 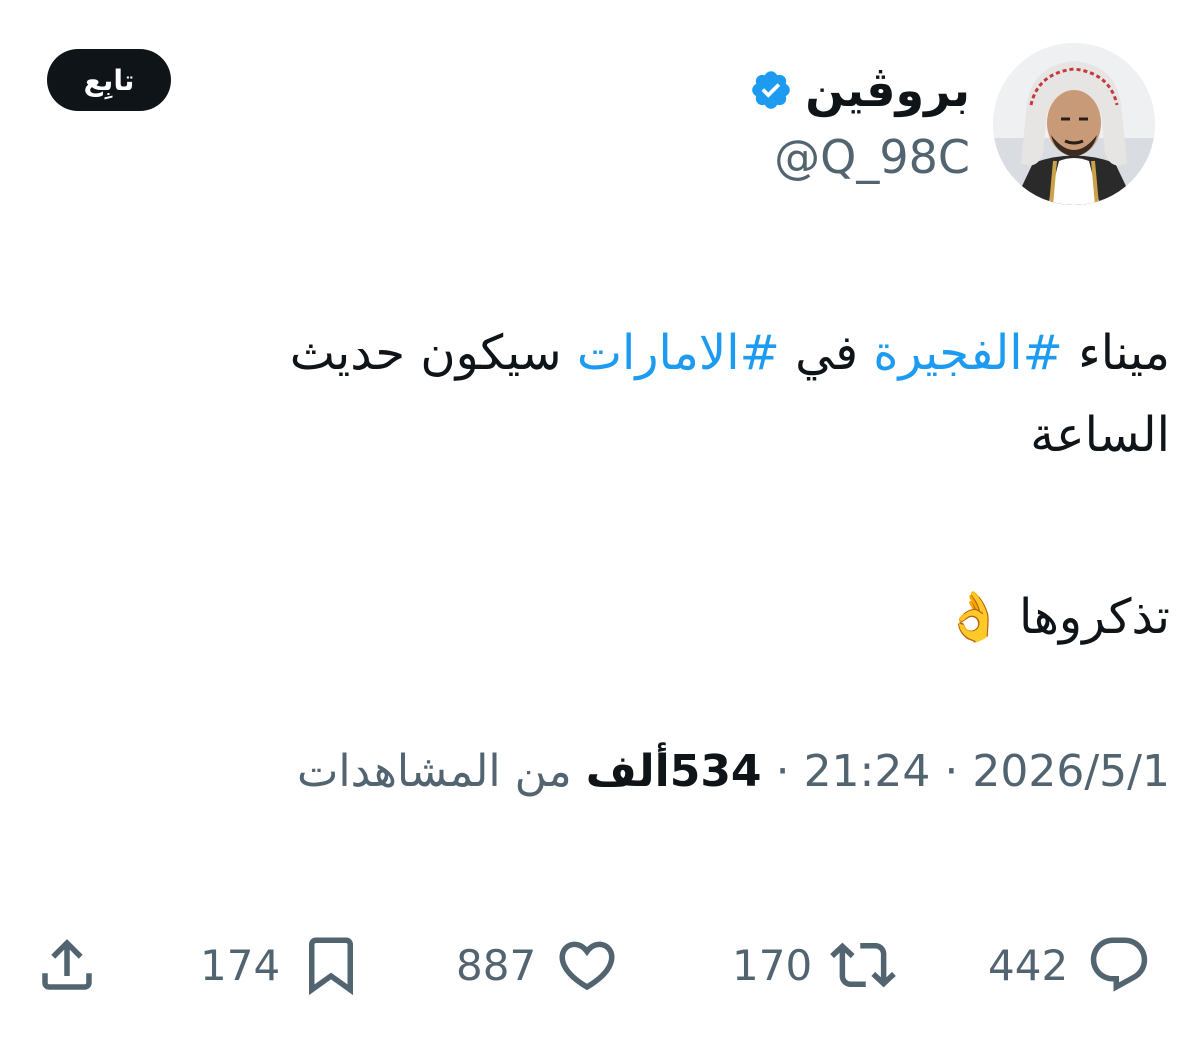 I want to click on tweet-word: سيكون حديث, so click(x=425, y=353).